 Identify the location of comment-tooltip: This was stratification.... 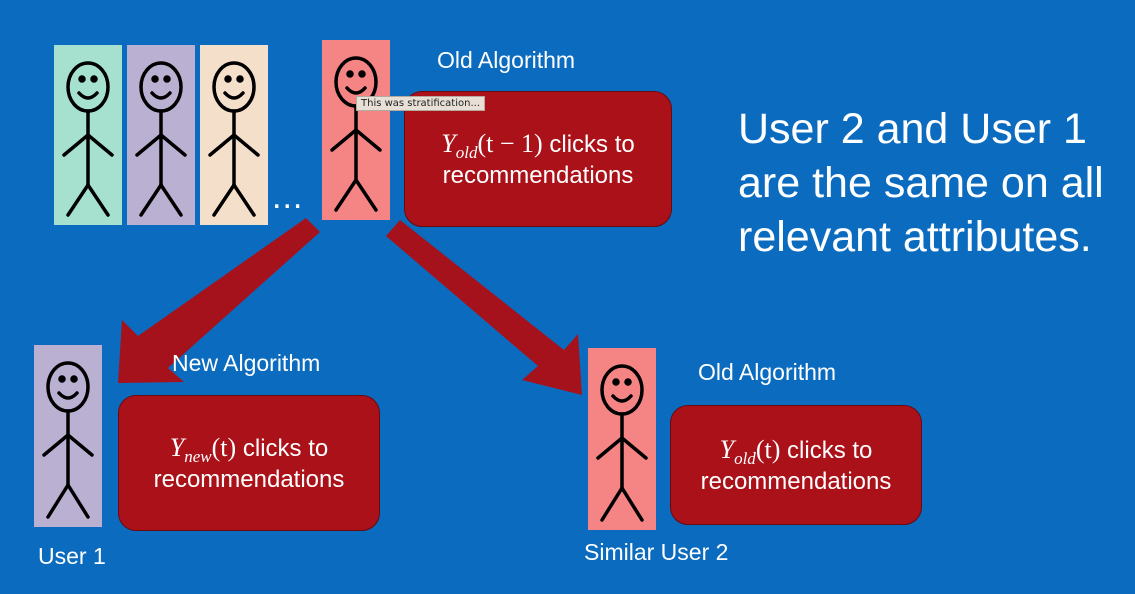
(420, 103).